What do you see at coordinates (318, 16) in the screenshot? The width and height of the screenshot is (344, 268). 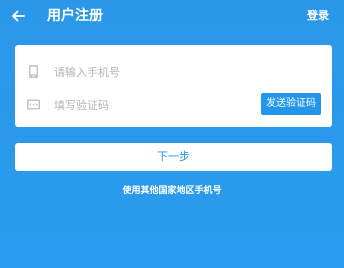 I see `login-link: 登录` at bounding box center [318, 16].